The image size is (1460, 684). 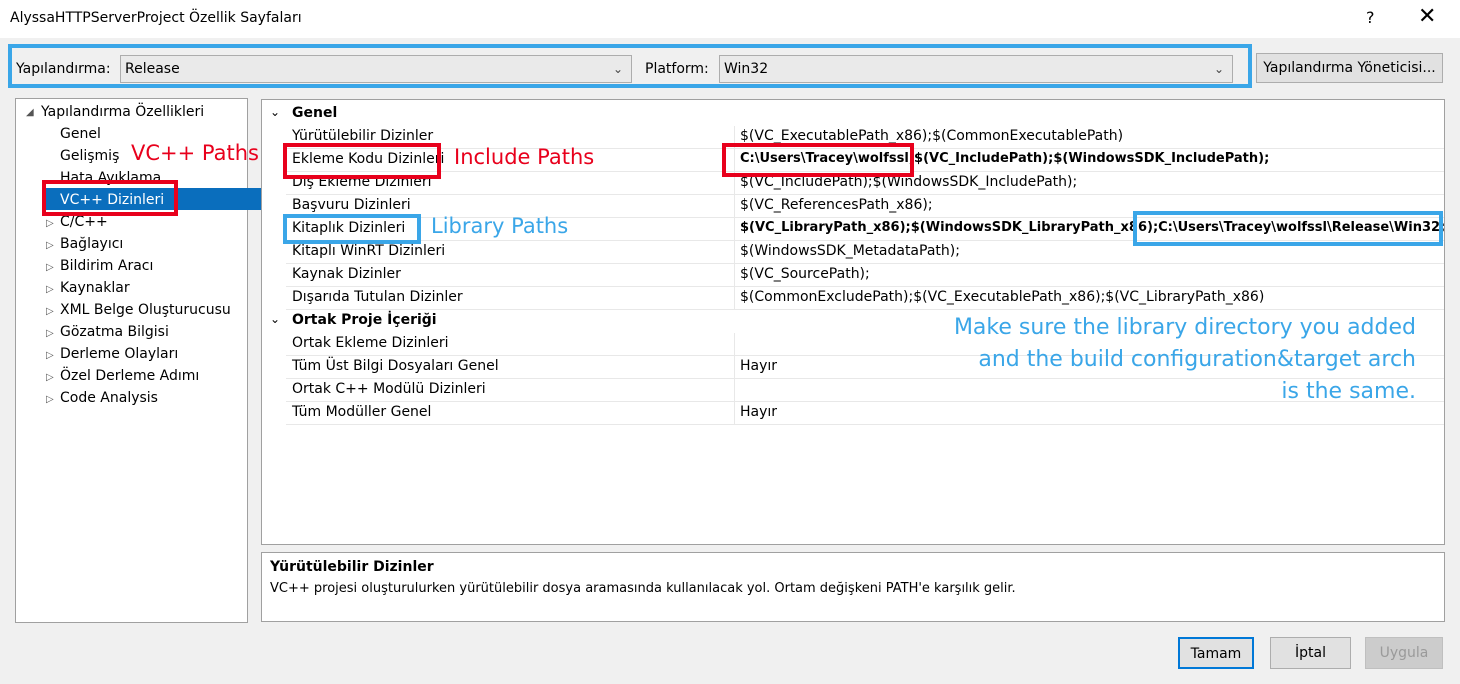 I want to click on tree-item-bildirim-araci: Bildirim Aracı, so click(x=106, y=266).